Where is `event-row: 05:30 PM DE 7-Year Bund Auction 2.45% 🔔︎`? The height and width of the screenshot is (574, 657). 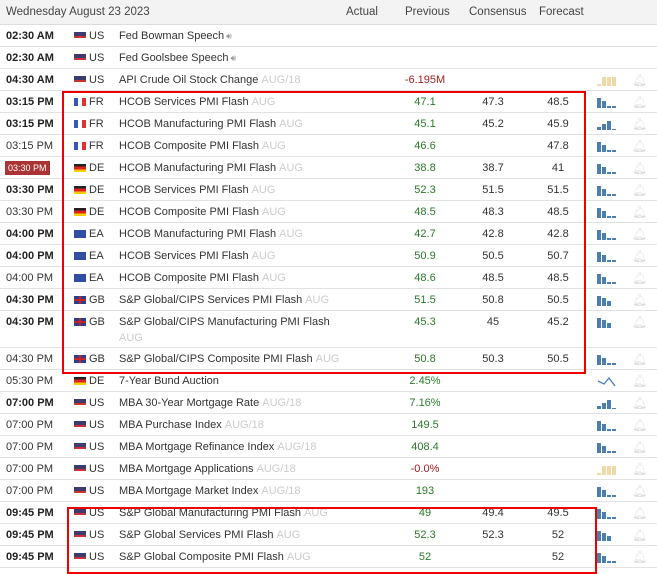 event-row: 05:30 PM DE 7-Year Bund Auction 2.45% 🔔︎ is located at coordinates (328, 381).